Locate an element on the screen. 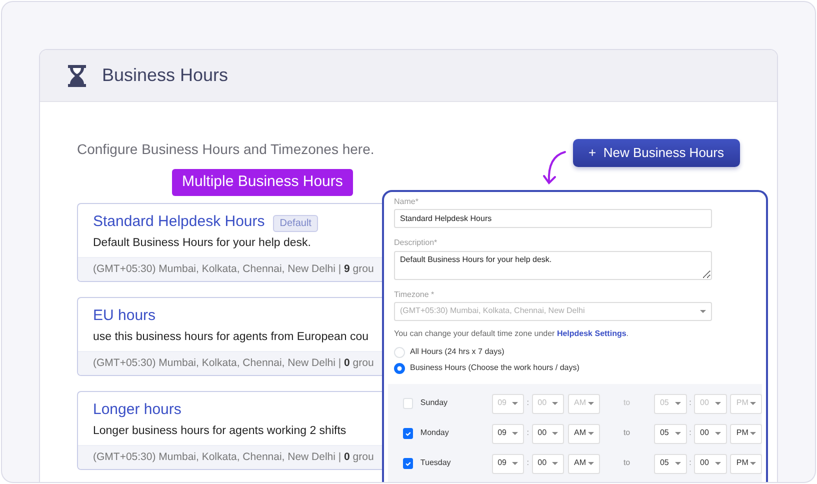 The image size is (817, 484). business-hours-card: Standard Helpdesk Hours Default Default Business Hours for your help desk. (GMT+05:30) Mumbai, Kolkata, Chennai, New Delhi | 9 grou is located at coordinates (229, 242).